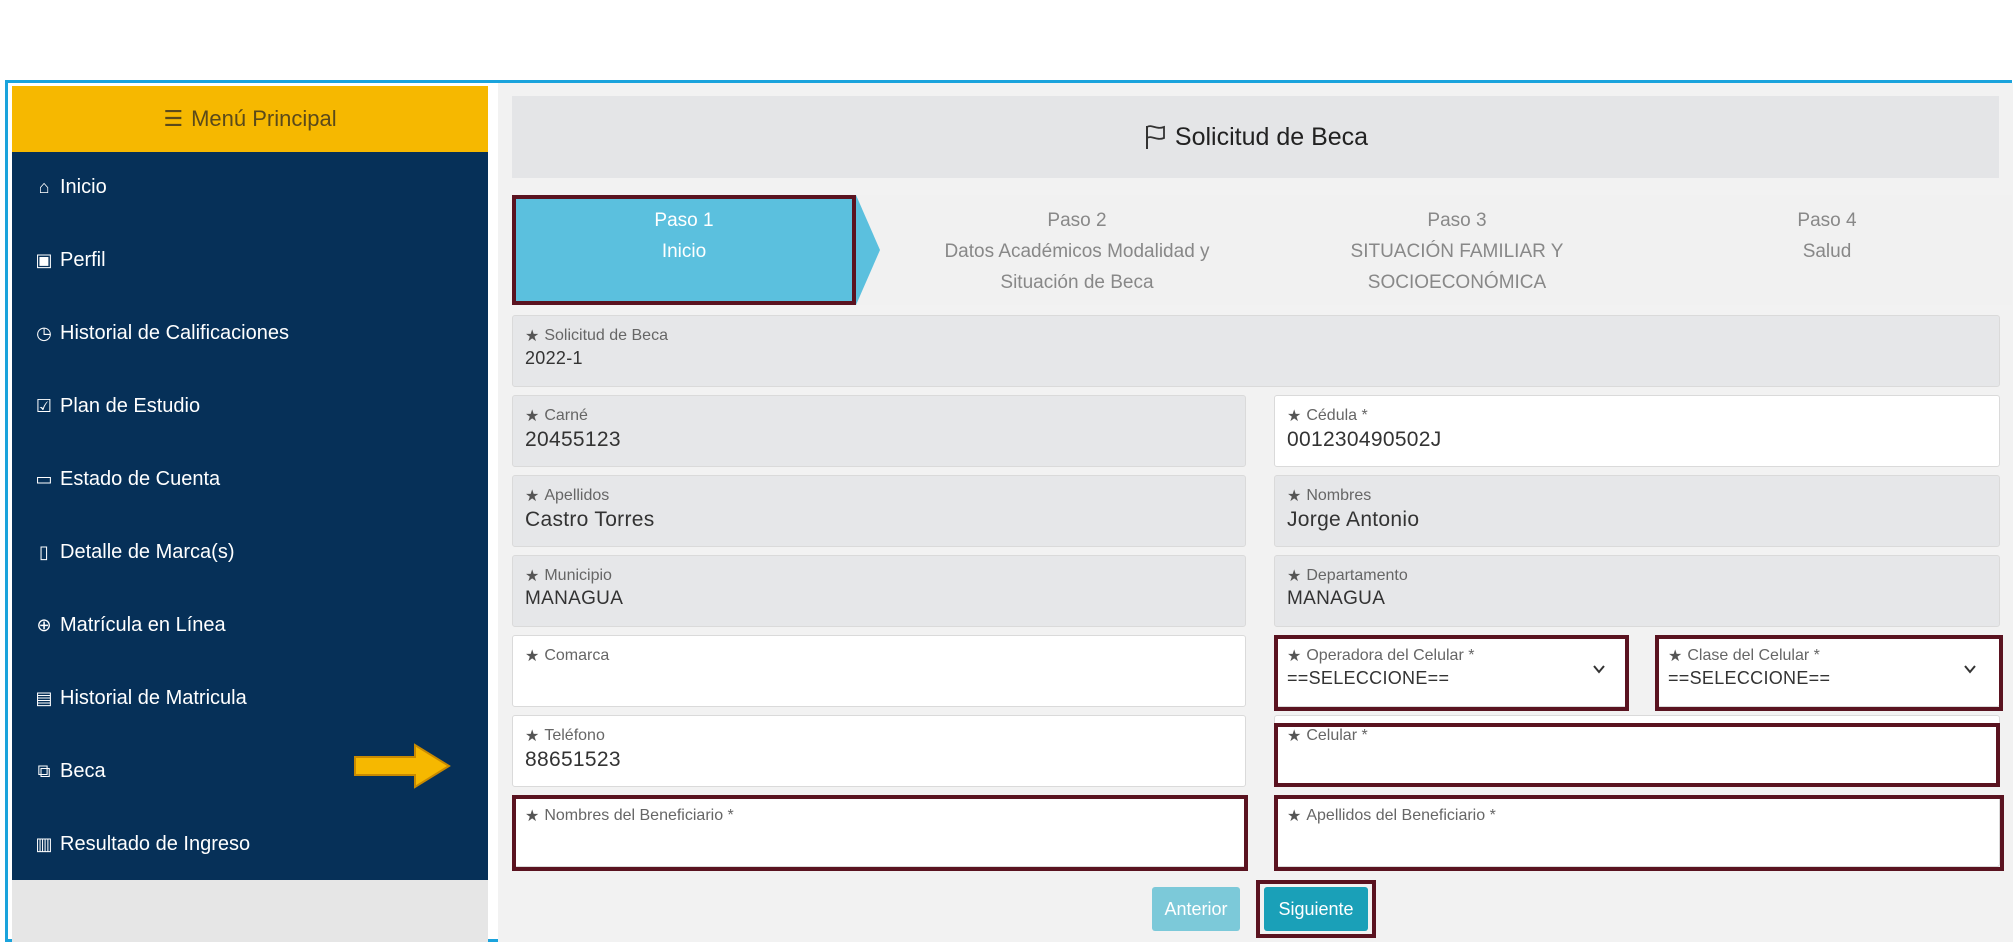 The width and height of the screenshot is (2015, 945). I want to click on operadora-select: ★ Operadora del Celular * ==SELECCIONE==, so click(1451, 671).